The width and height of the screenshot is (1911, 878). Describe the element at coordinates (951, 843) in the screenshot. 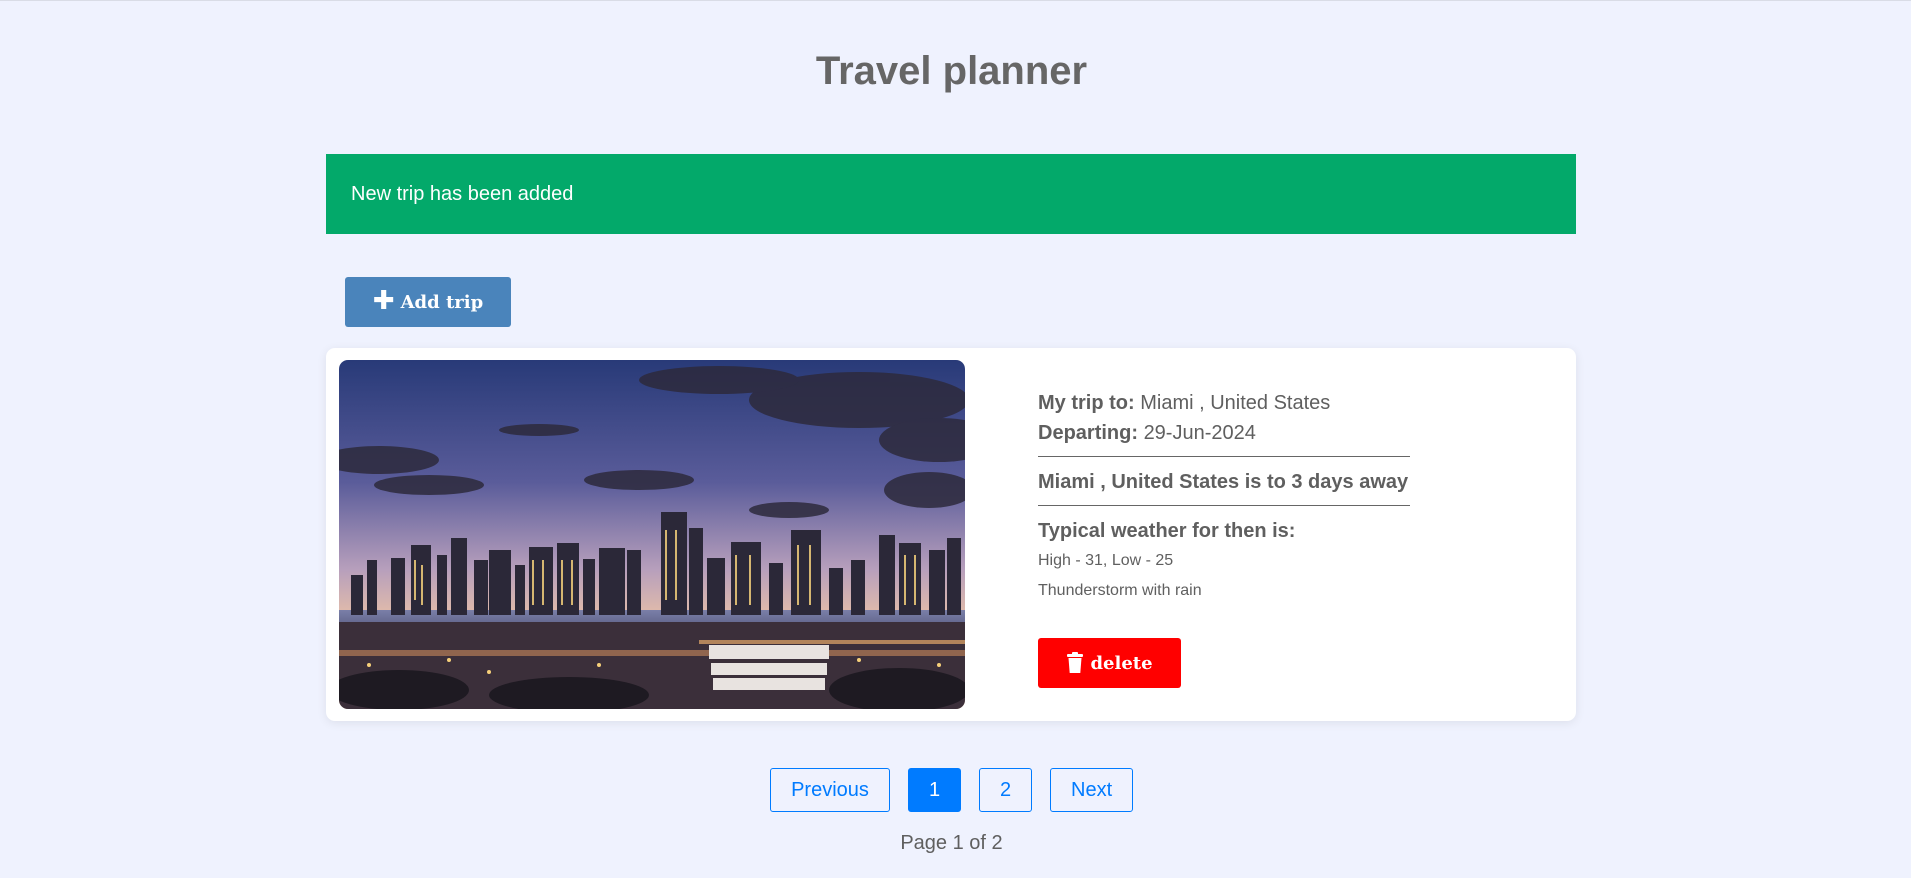

I see `page-indicator: Page 1 of 2` at that location.